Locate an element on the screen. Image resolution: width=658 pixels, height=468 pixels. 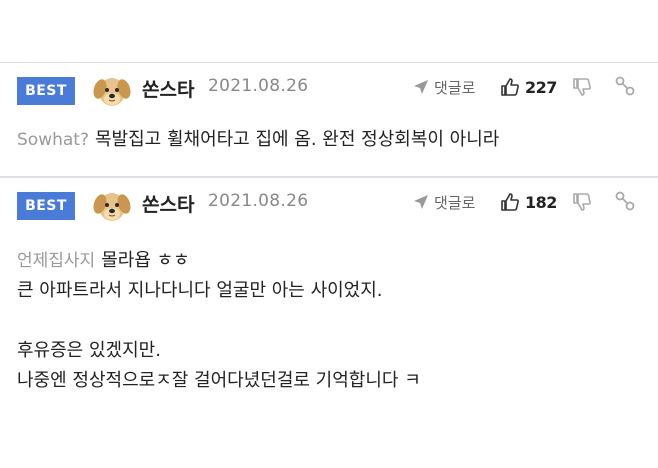
like-button: 227 is located at coordinates (528, 87).